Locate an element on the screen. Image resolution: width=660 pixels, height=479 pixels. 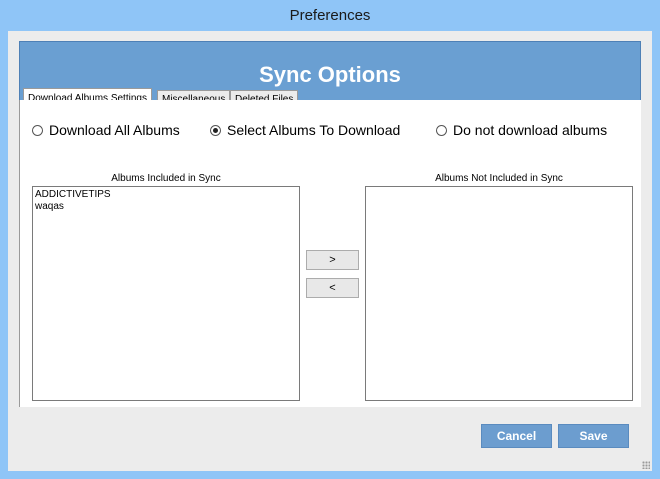
move-right-button: > is located at coordinates (332, 260).